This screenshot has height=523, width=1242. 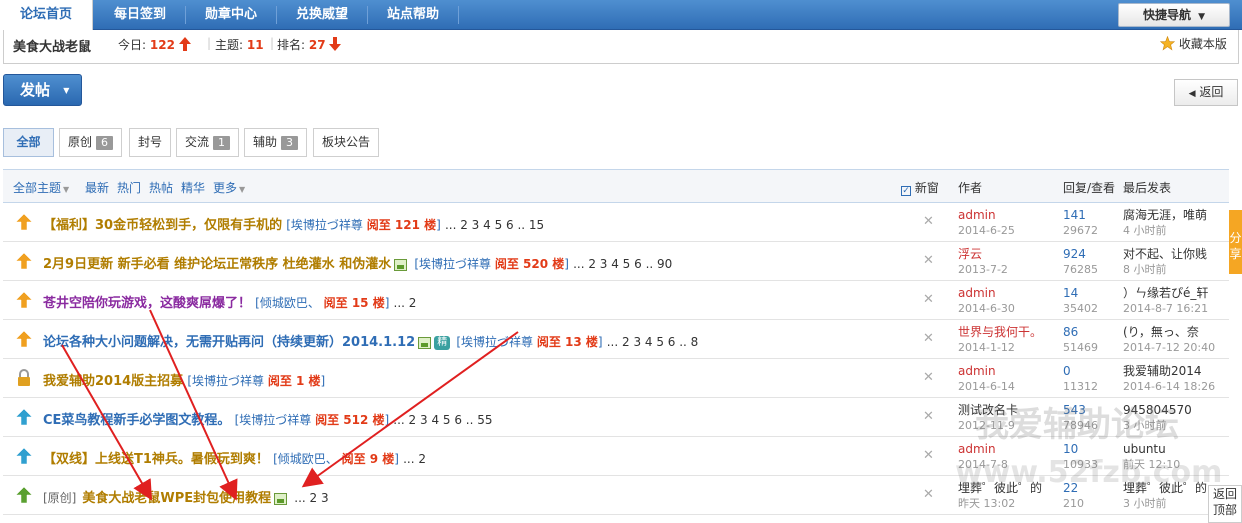 I want to click on back-button: ◀ 返回, so click(x=1206, y=92).